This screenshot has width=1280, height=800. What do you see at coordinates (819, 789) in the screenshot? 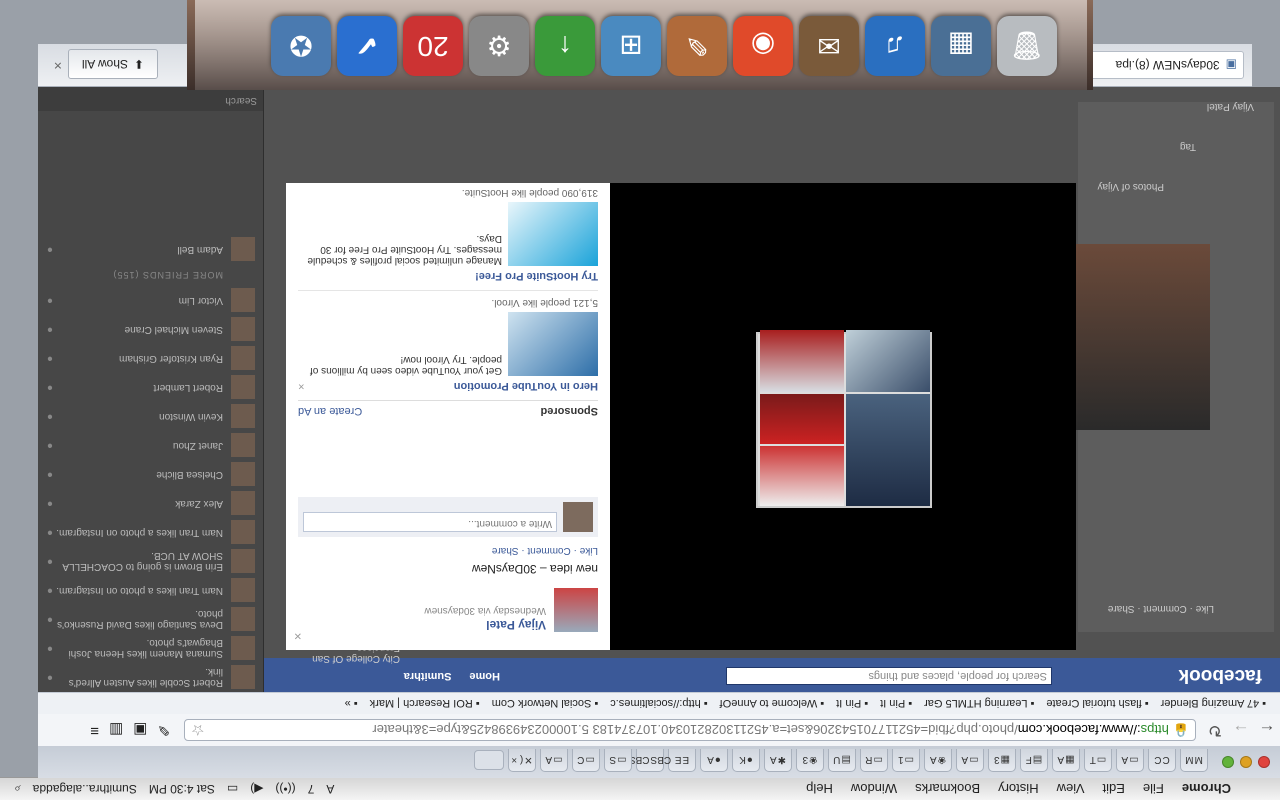
I see `menu-help: Help` at bounding box center [819, 789].